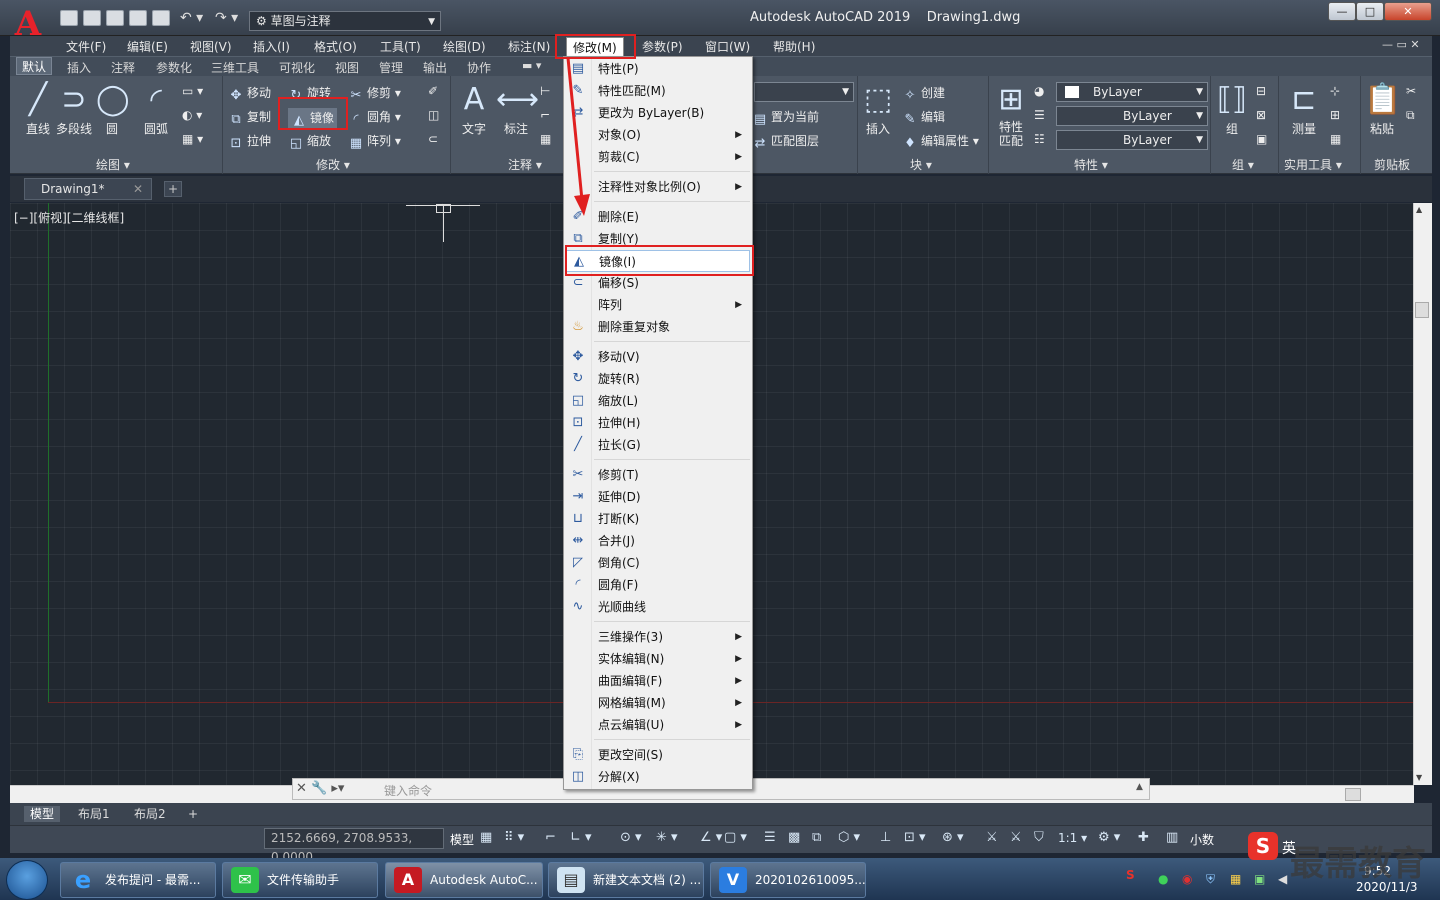 The width and height of the screenshot is (1440, 900). Describe the element at coordinates (658, 777) in the screenshot. I see `menu-item-explode: ◫ 分解(X)` at that location.